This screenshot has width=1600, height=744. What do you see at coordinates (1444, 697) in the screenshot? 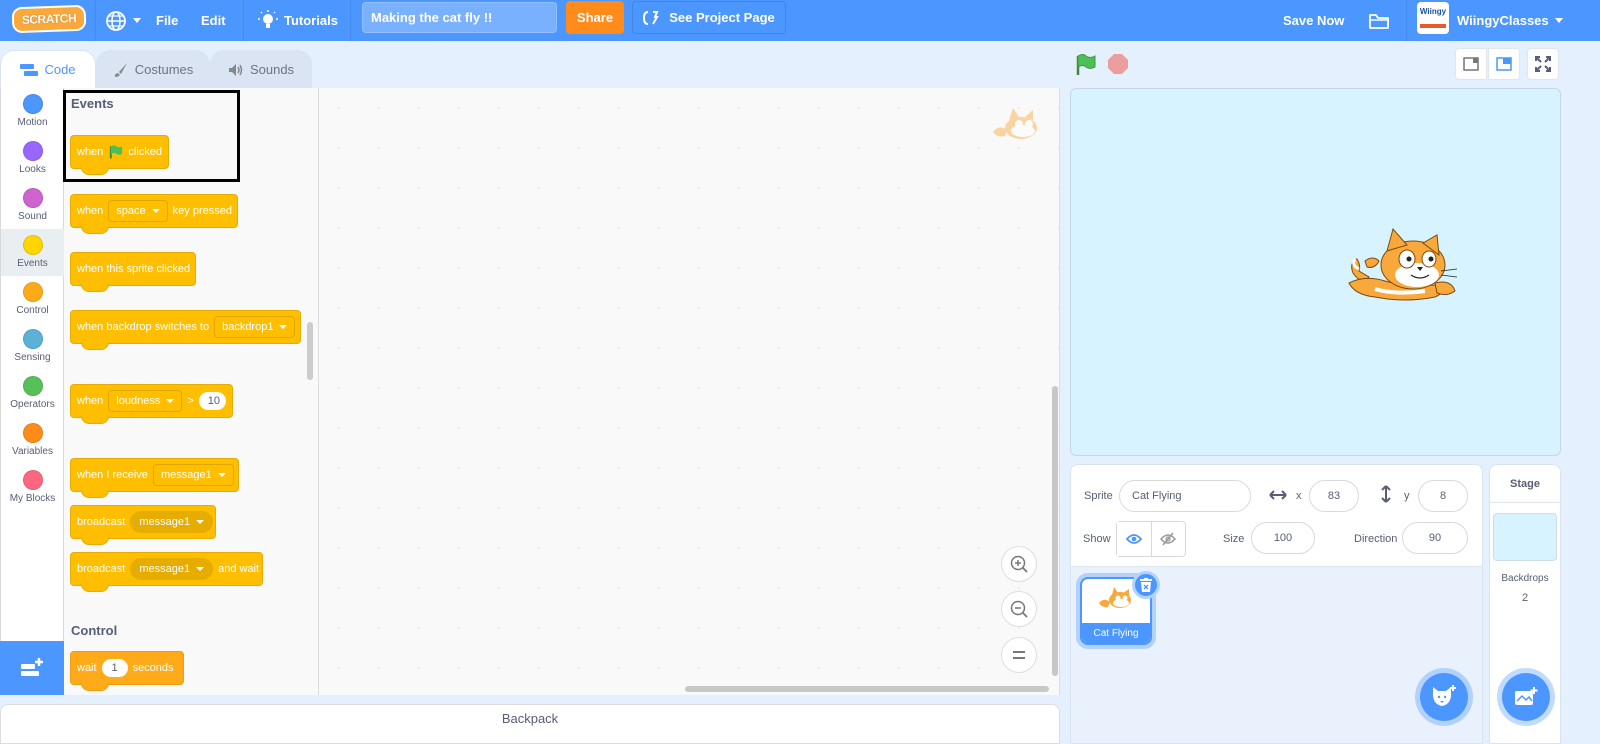
I see `choose-sprite-button` at bounding box center [1444, 697].